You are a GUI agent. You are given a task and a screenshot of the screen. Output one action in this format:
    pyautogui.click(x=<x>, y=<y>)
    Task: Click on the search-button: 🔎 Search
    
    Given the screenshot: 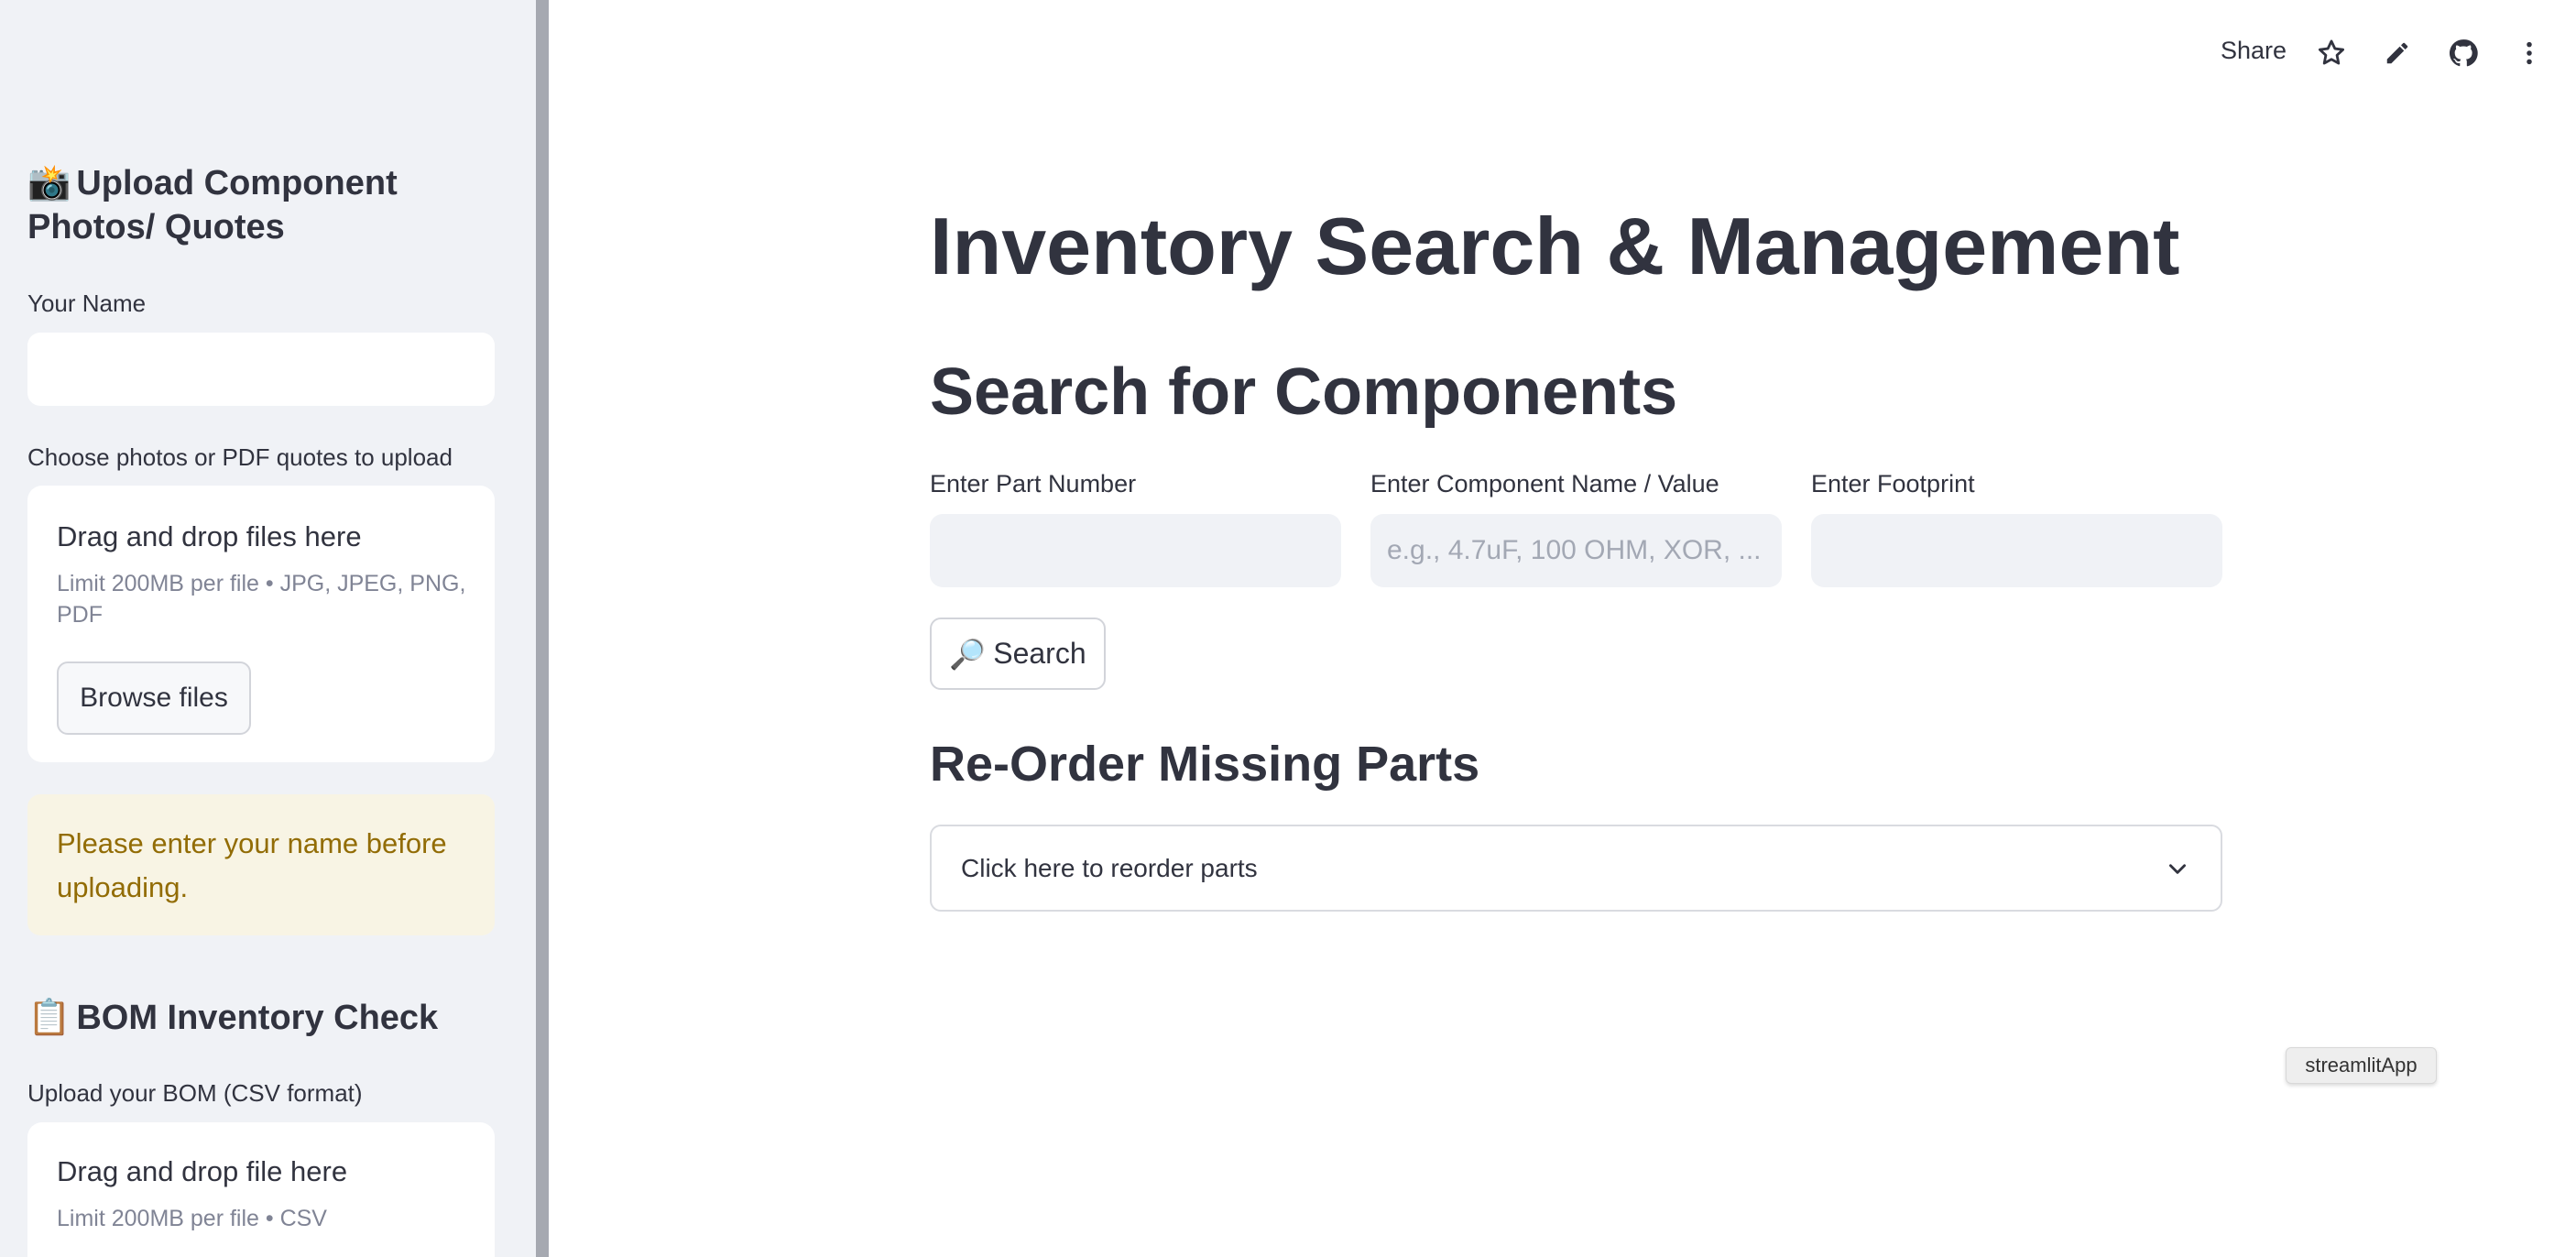 What is the action you would take?
    pyautogui.click(x=1018, y=654)
    